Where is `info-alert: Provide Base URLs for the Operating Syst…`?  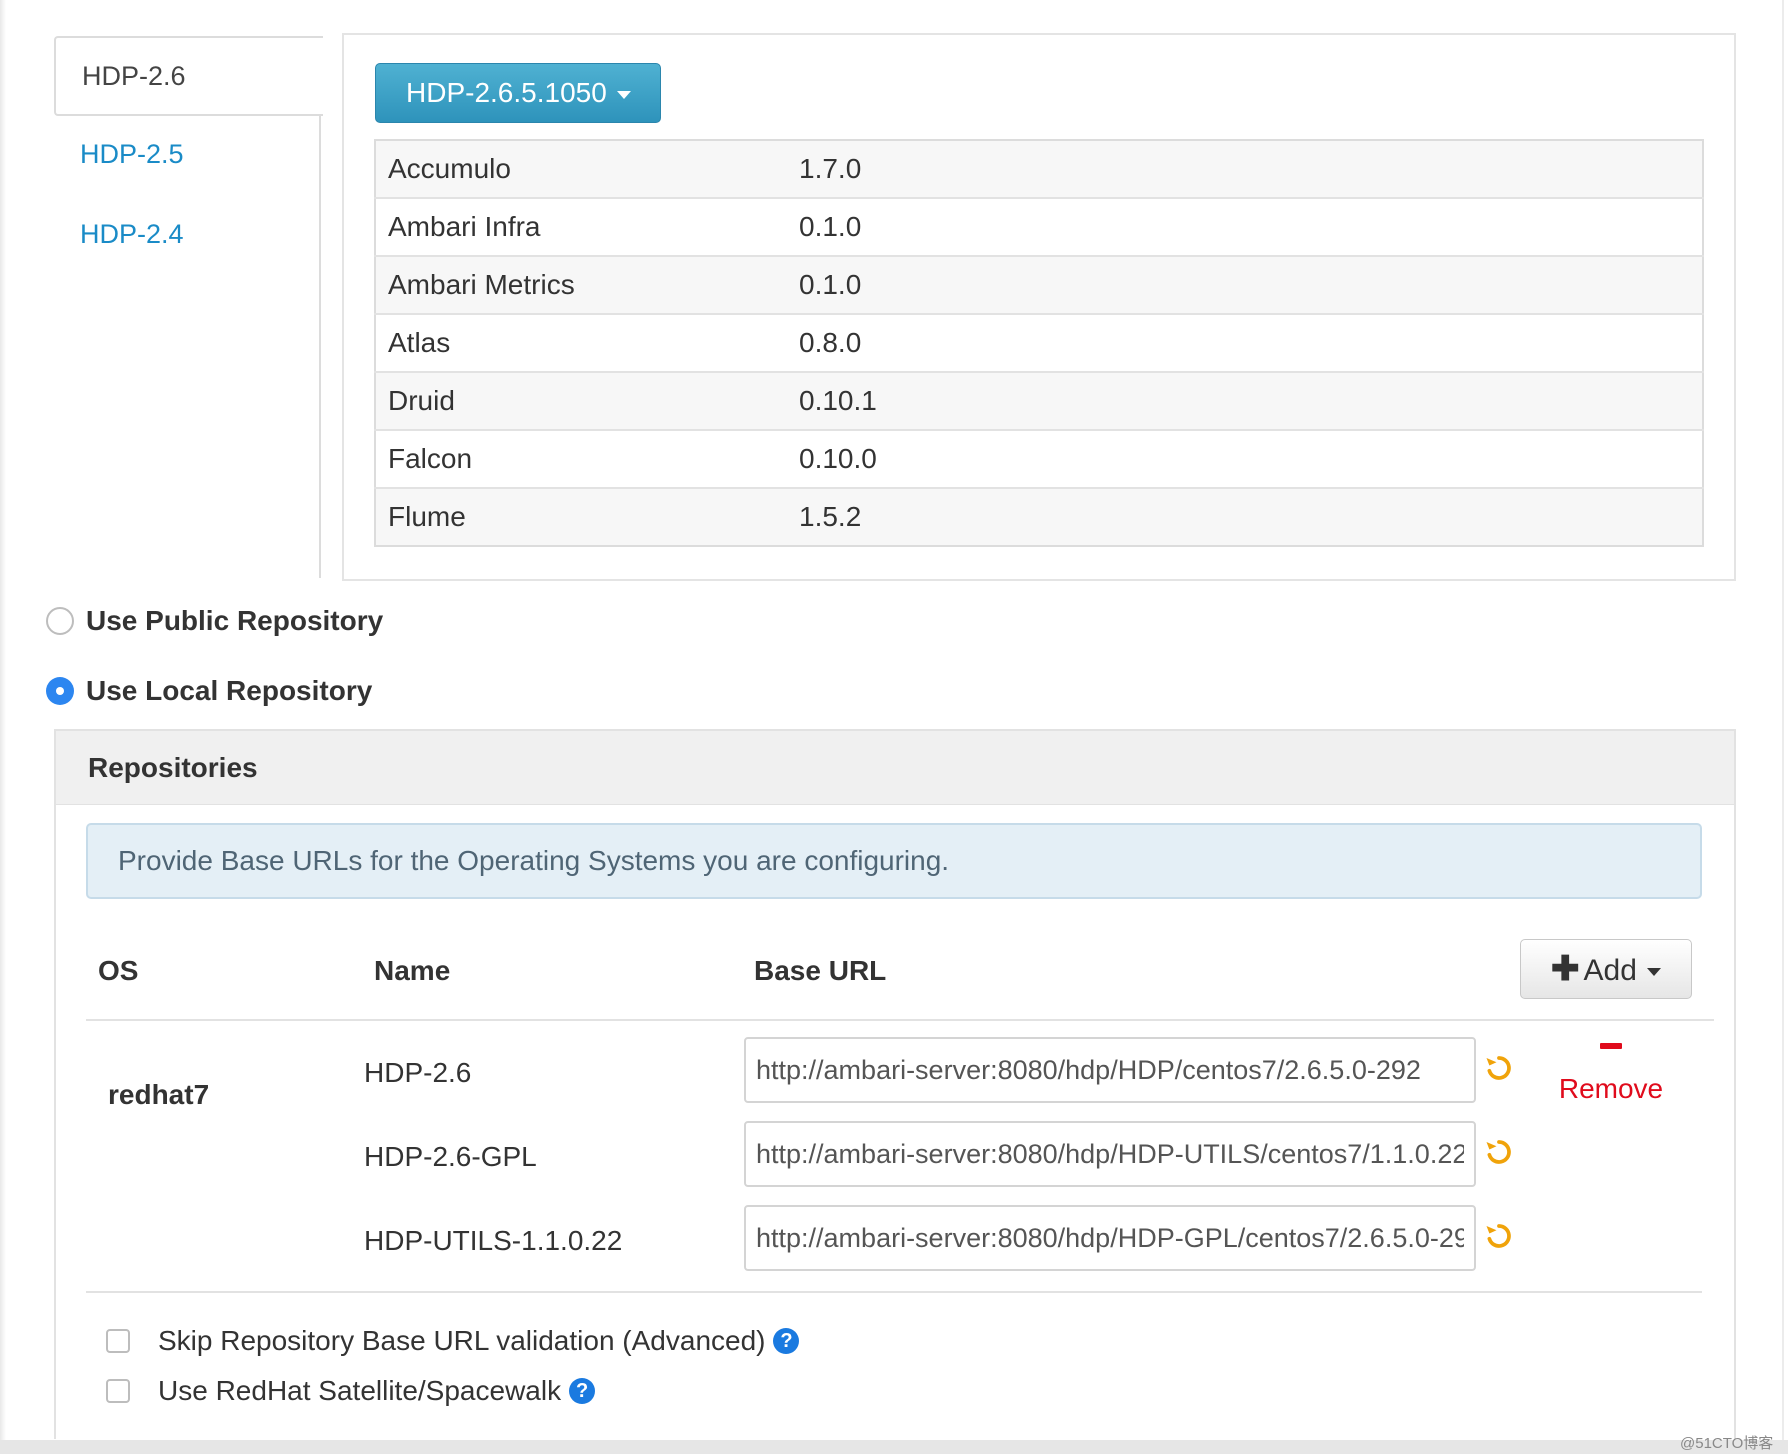
info-alert: Provide Base URLs for the Operating Syst… is located at coordinates (894, 861).